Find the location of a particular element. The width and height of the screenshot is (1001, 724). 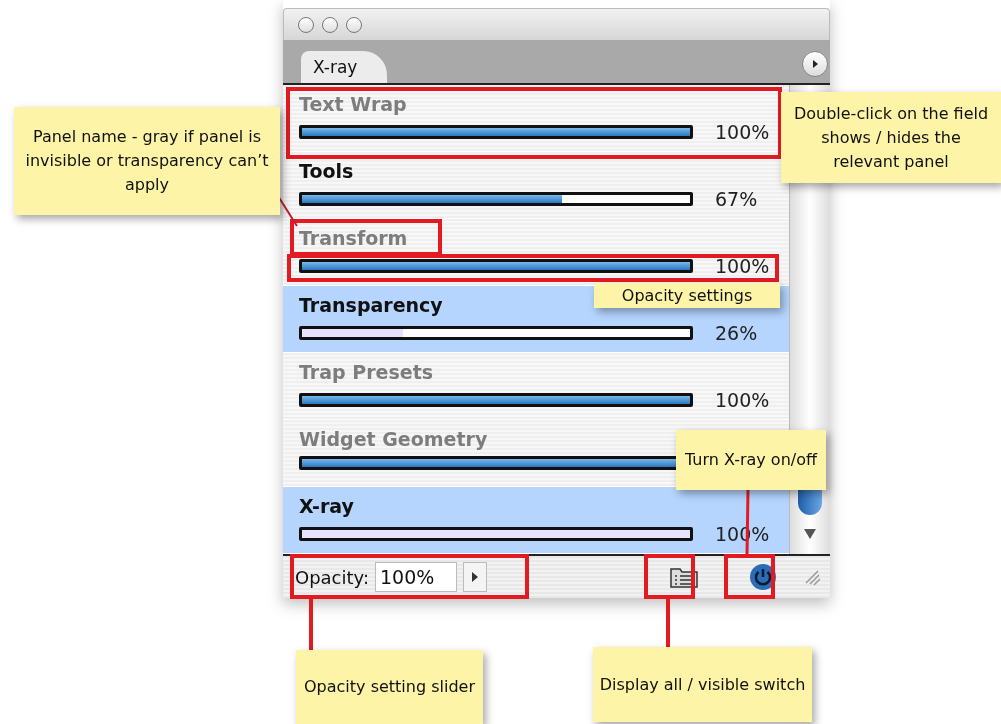

panel-menu-button is located at coordinates (815, 64).